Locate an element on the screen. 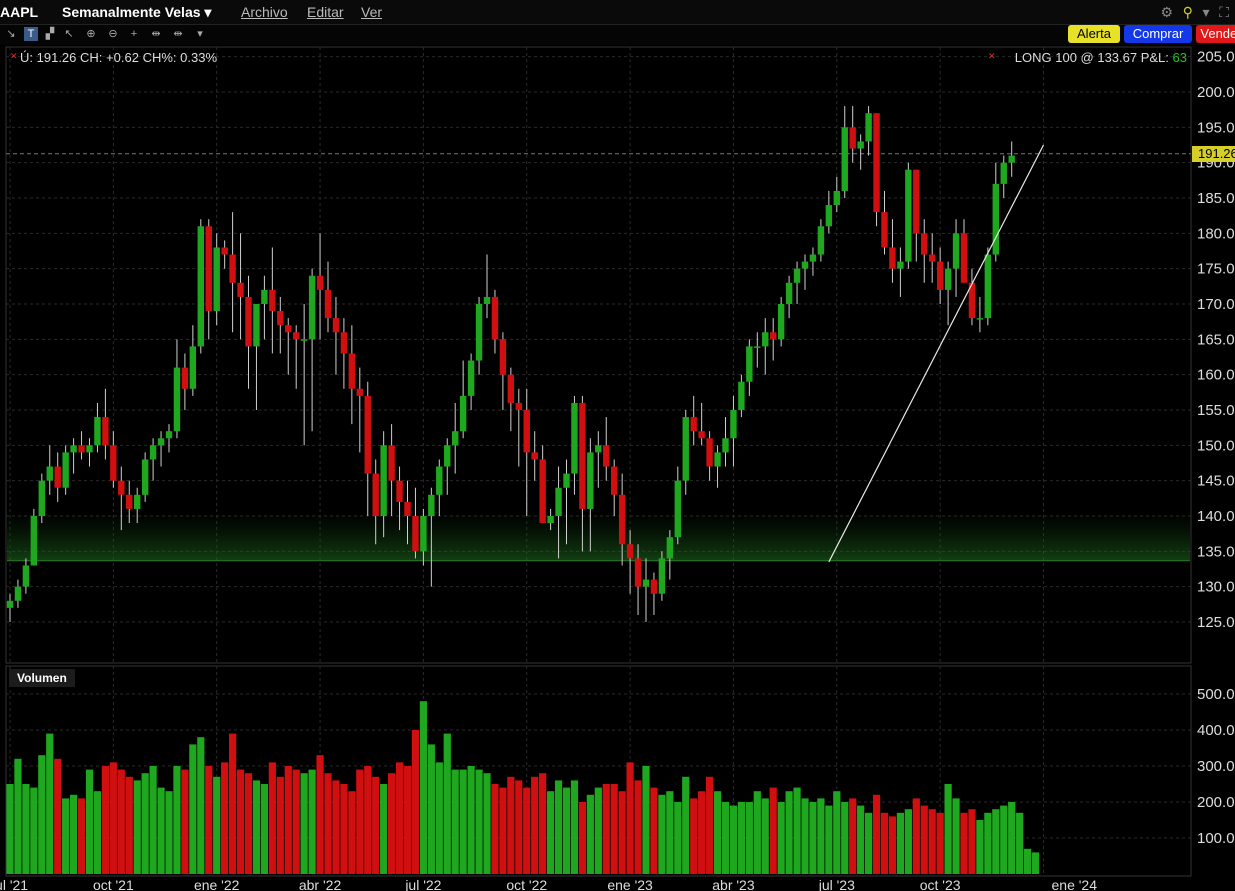 This screenshot has width=1235, height=891. time-tick-label: oct '23 is located at coordinates (940, 884).